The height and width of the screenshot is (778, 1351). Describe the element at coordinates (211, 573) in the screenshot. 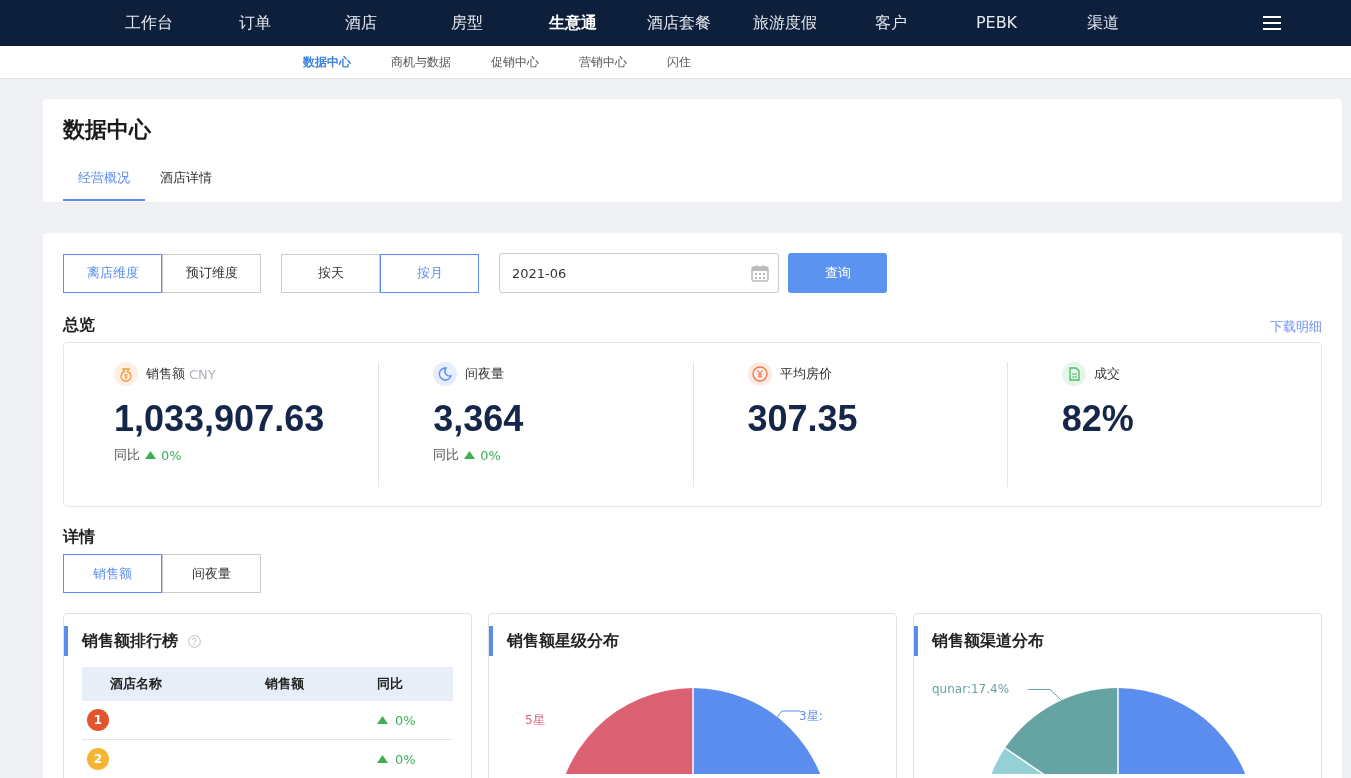

I see `toggle-button: 间夜量` at that location.